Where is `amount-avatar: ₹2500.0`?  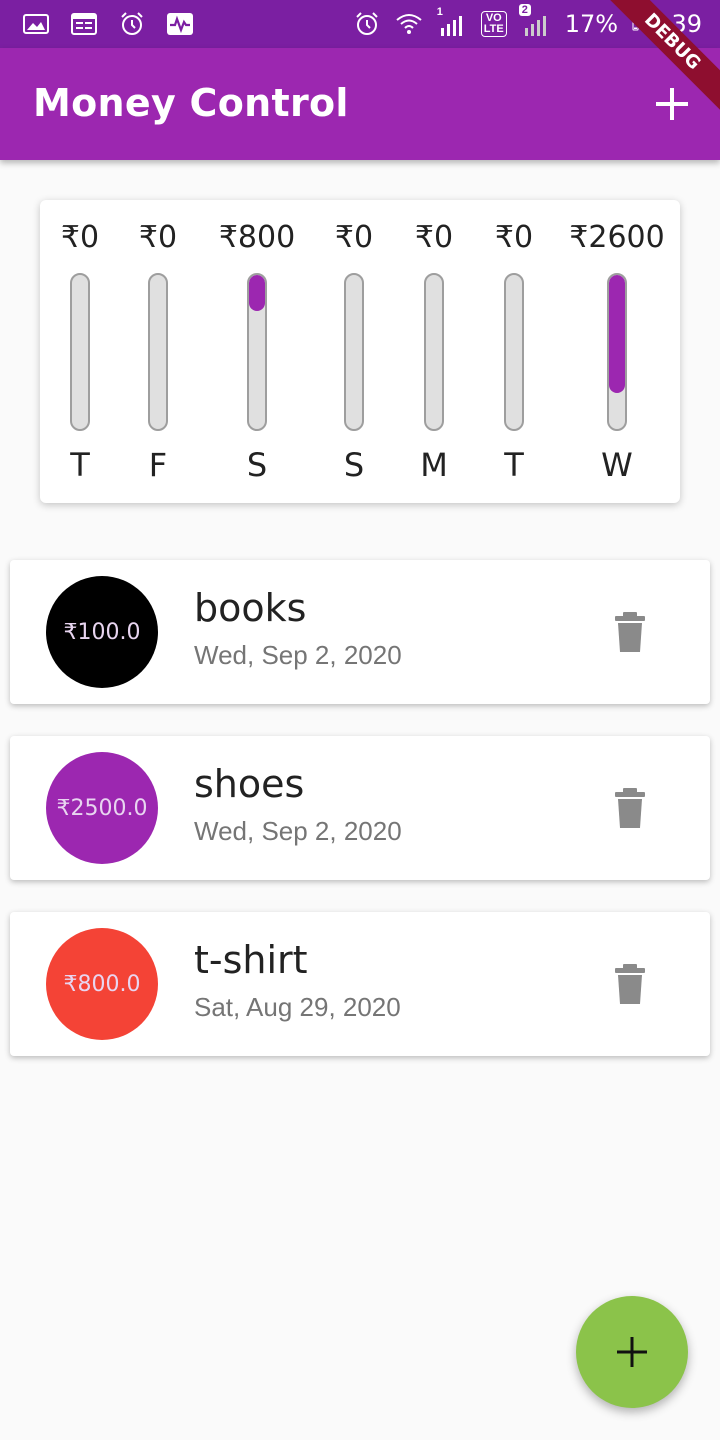 amount-avatar: ₹2500.0 is located at coordinates (102, 808).